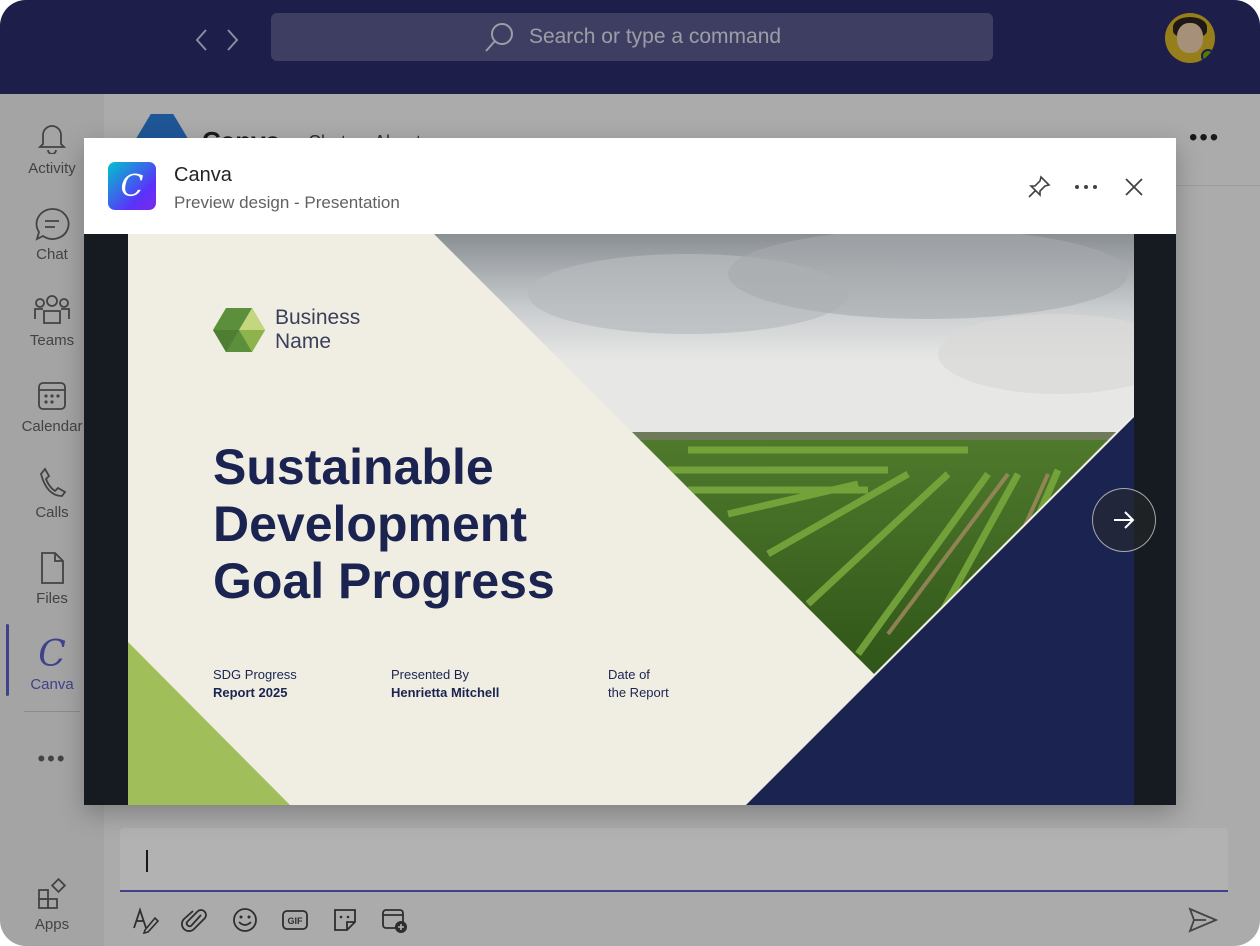  I want to click on meta-presenter: Presented By Henrietta Mitchell, so click(445, 684).